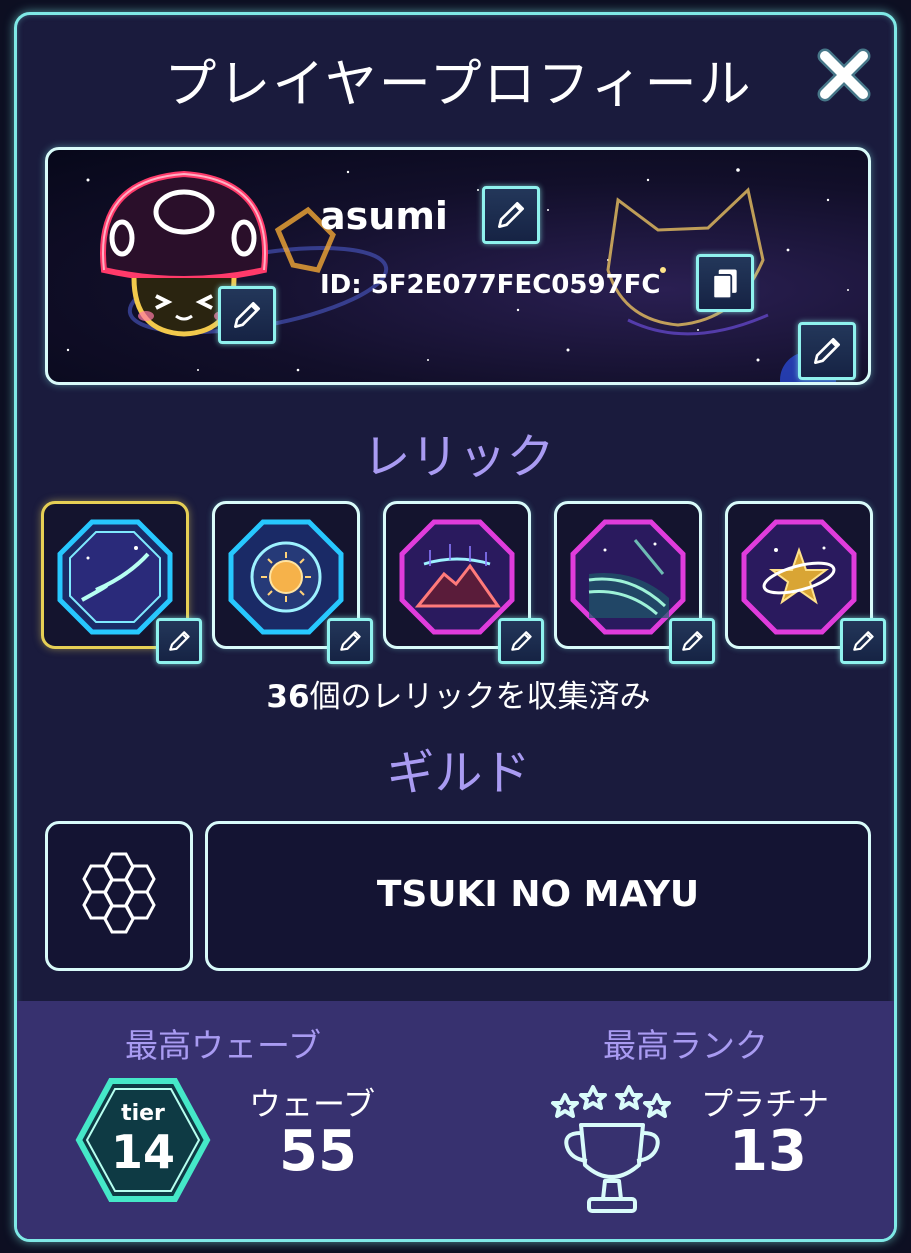  I want to click on guild-emblem, so click(119, 896).